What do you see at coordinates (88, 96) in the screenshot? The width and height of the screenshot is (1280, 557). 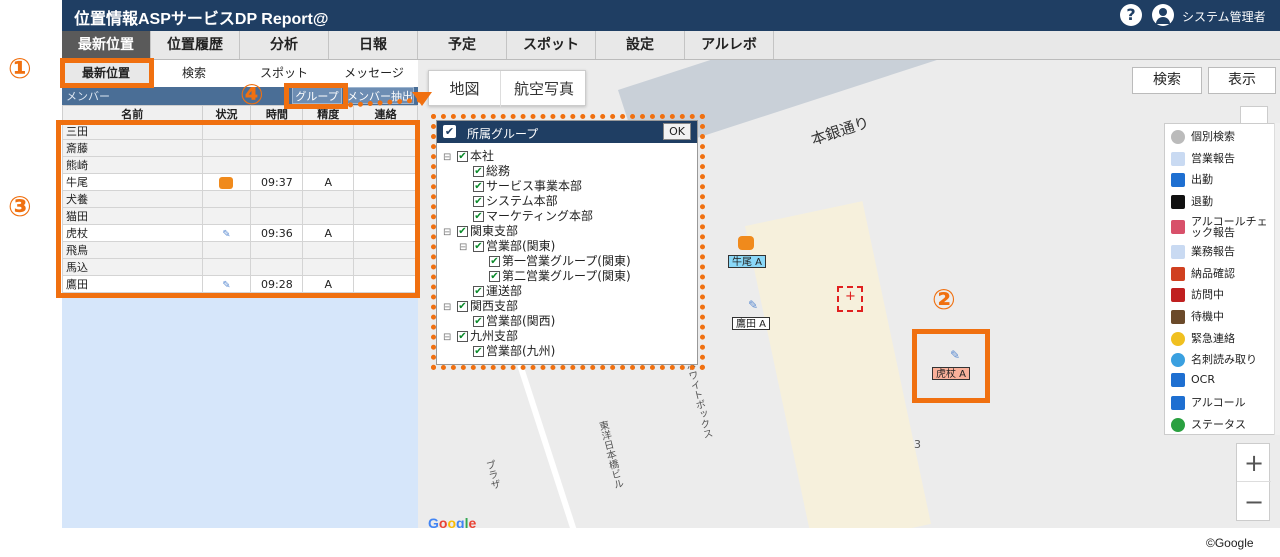 I see `member-label: メンバー` at bounding box center [88, 96].